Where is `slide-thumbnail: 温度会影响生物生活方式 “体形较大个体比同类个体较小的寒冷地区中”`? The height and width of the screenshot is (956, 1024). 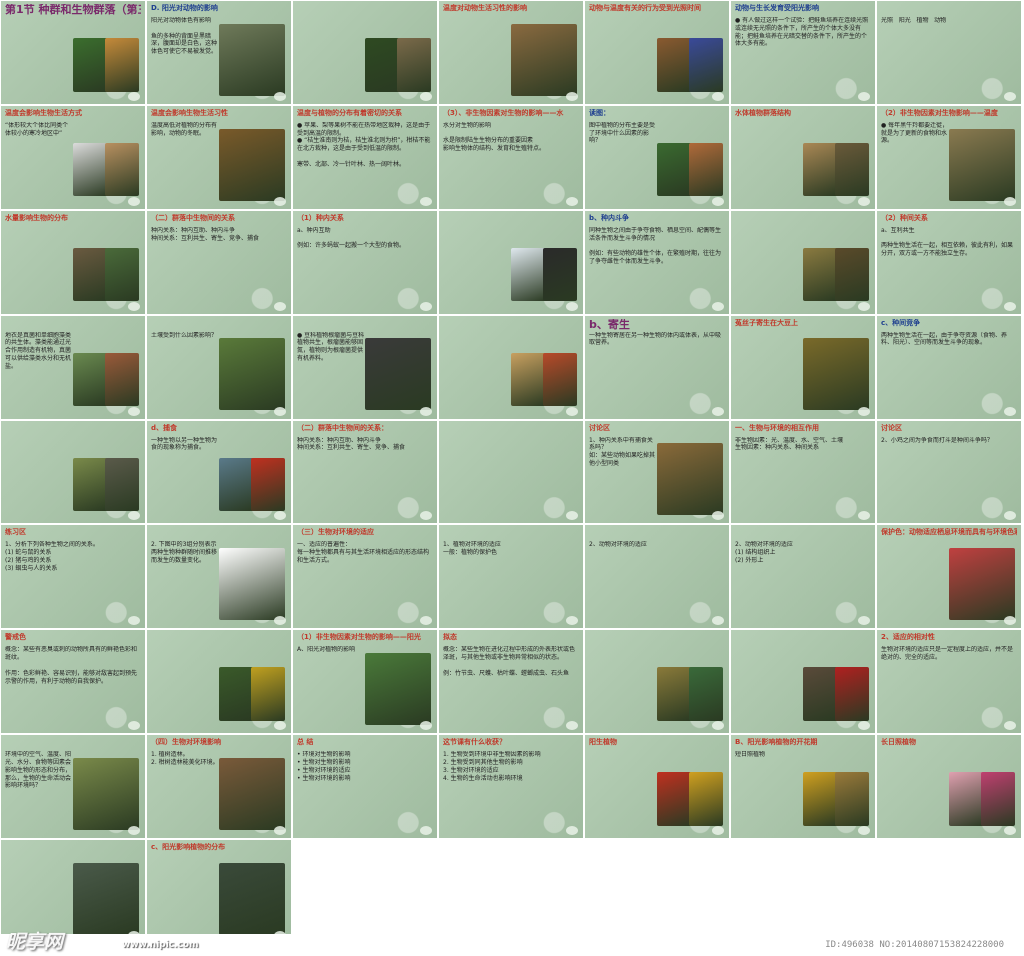
slide-thumbnail: 温度会影响生物生活方式 “体形较大个体比同类个体较小的寒冷地区中” is located at coordinates (73, 157).